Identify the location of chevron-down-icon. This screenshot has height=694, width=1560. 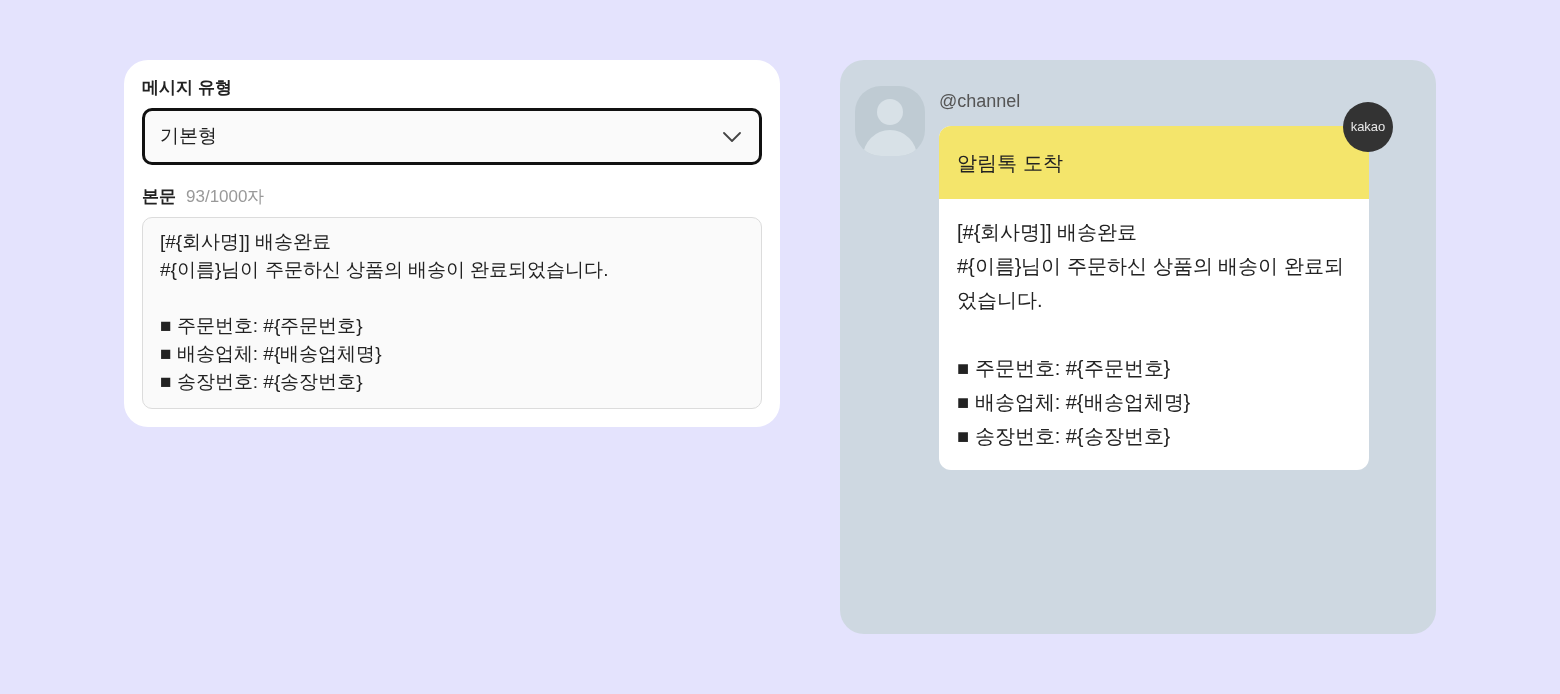
(732, 136).